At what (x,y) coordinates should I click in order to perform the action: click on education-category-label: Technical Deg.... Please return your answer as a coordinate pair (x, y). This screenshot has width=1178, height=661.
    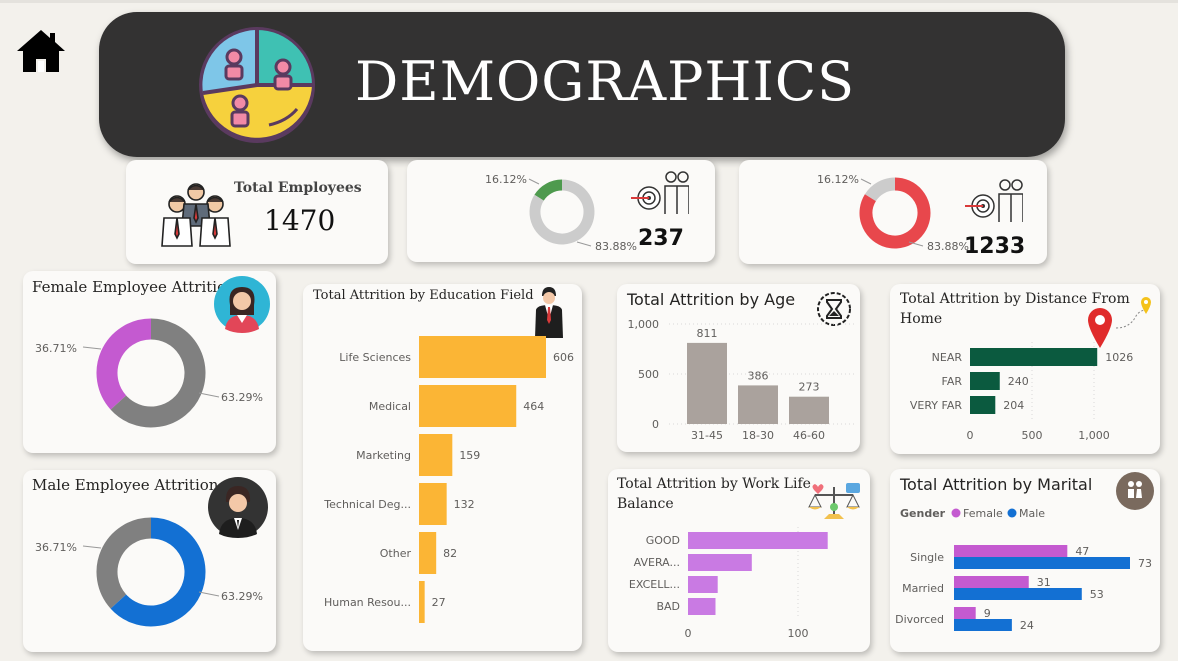
    Looking at the image, I should click on (367, 504).